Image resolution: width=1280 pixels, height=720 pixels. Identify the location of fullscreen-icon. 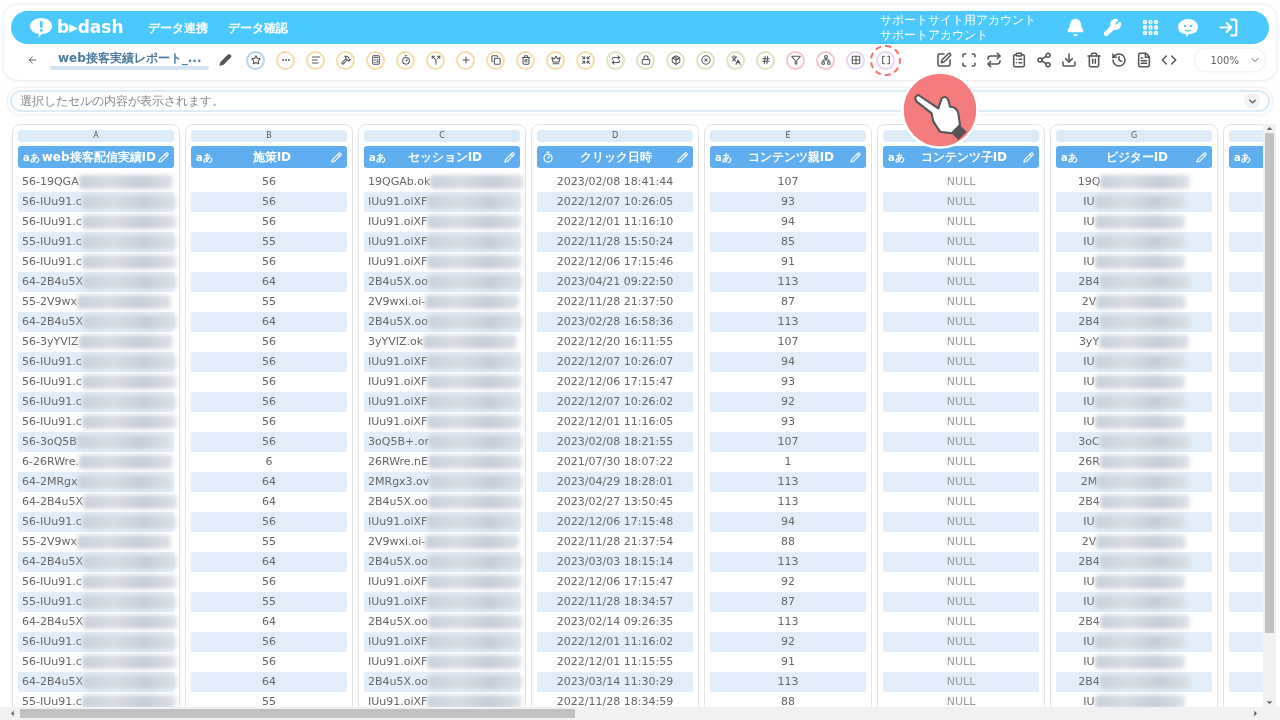
(969, 60).